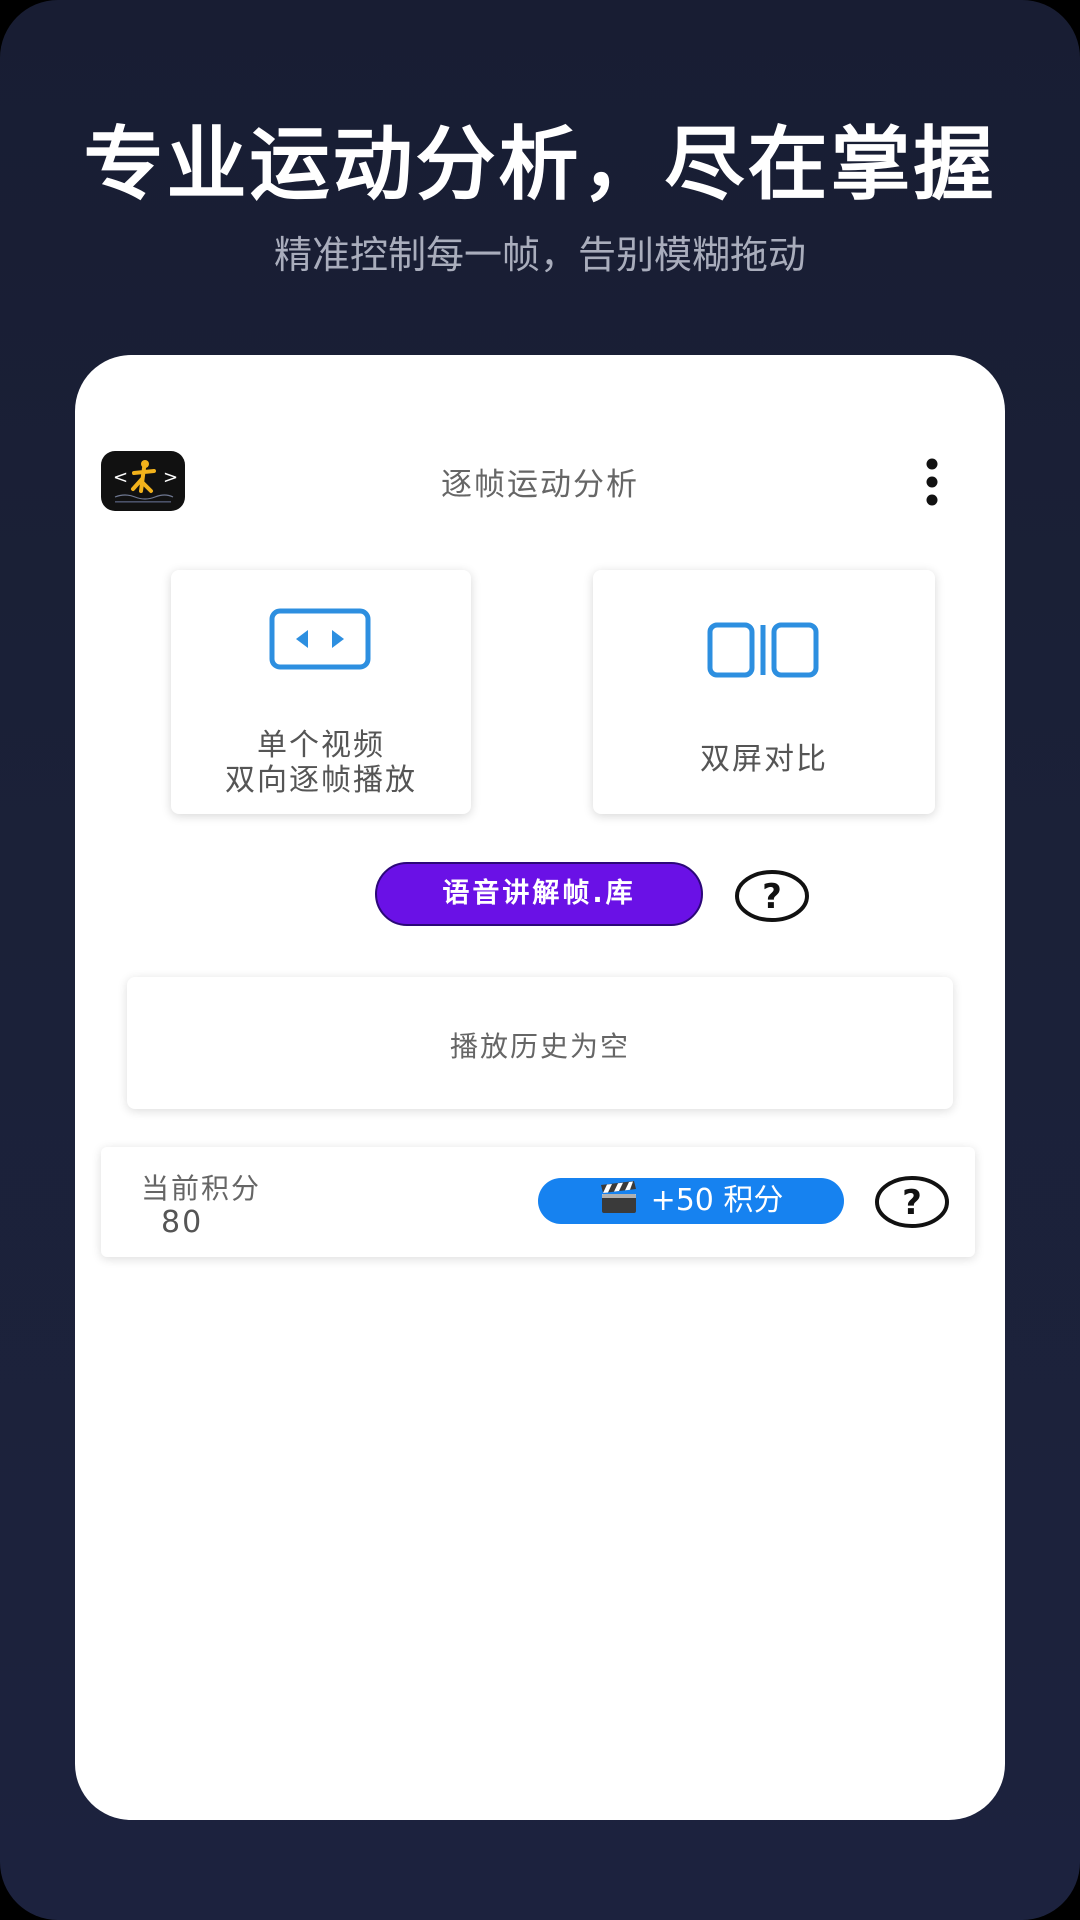 Image resolution: width=1080 pixels, height=1920 pixels. What do you see at coordinates (320, 639) in the screenshot?
I see `single-video-frame-icon` at bounding box center [320, 639].